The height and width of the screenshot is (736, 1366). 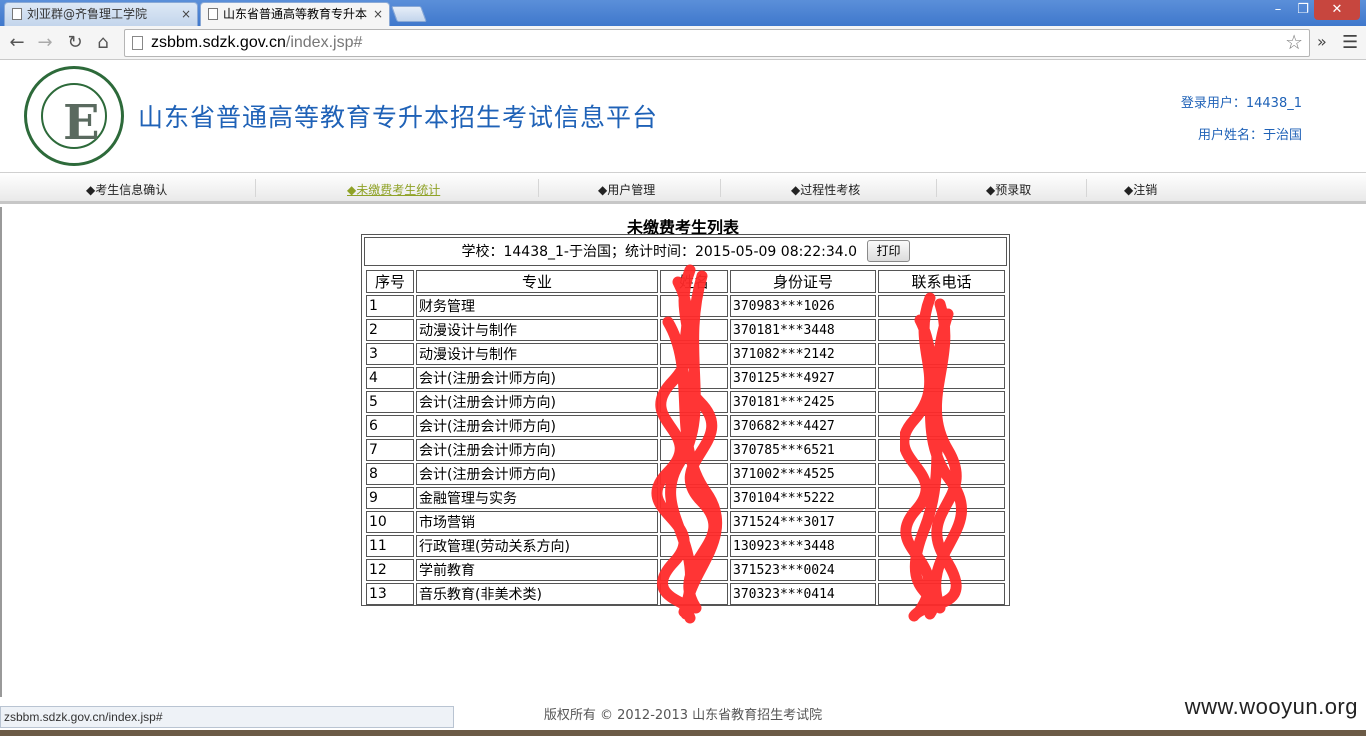 I want to click on forward-arrow-icon: →, so click(x=45, y=43).